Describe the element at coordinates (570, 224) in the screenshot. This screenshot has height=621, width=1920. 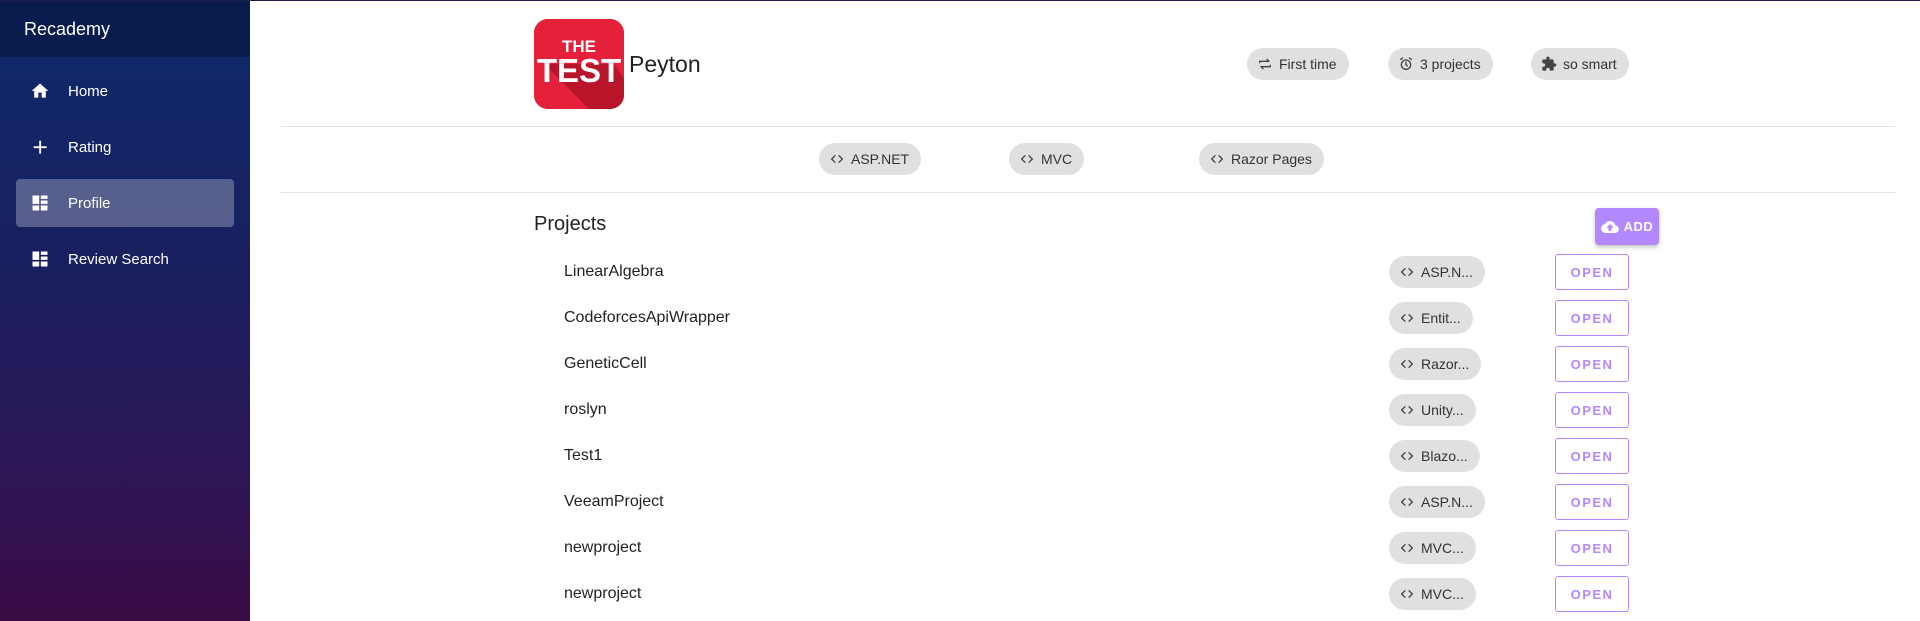
I see `projects-title: Projects` at that location.